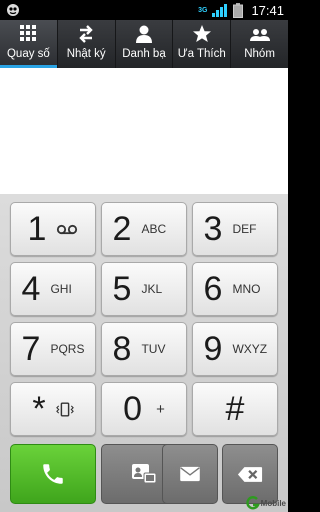  What do you see at coordinates (144, 54) in the screenshot?
I see `tab-label: Danh bạ` at bounding box center [144, 54].